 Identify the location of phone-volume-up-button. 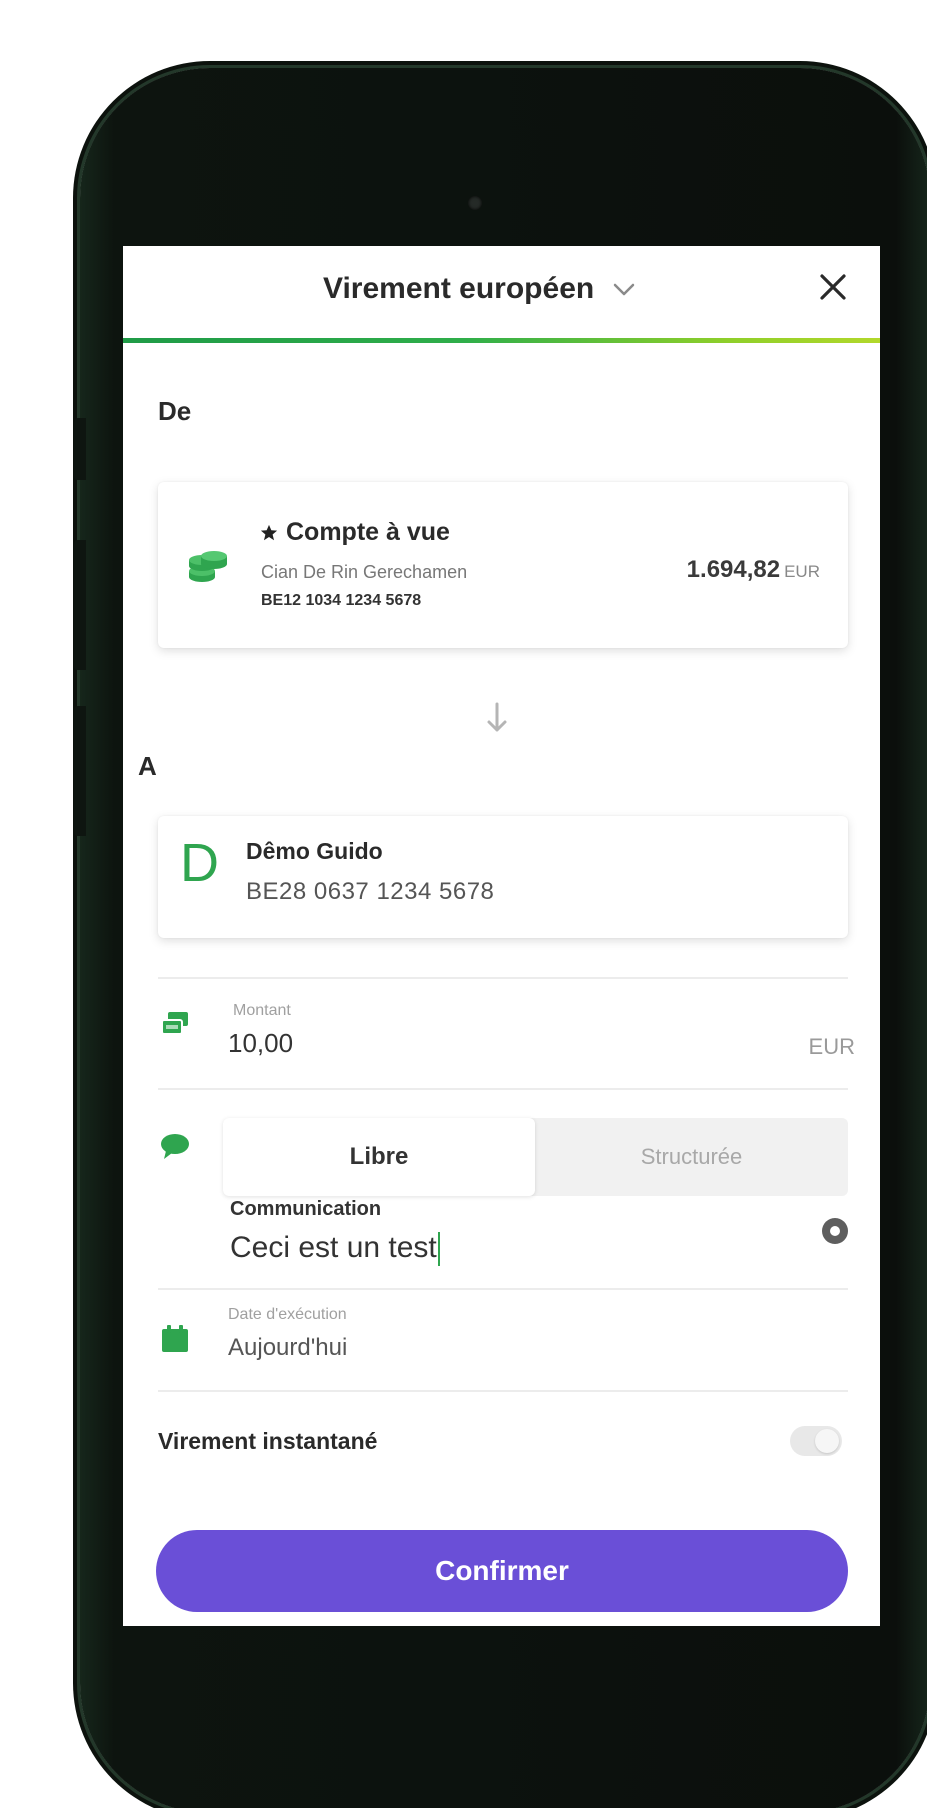
(80, 605).